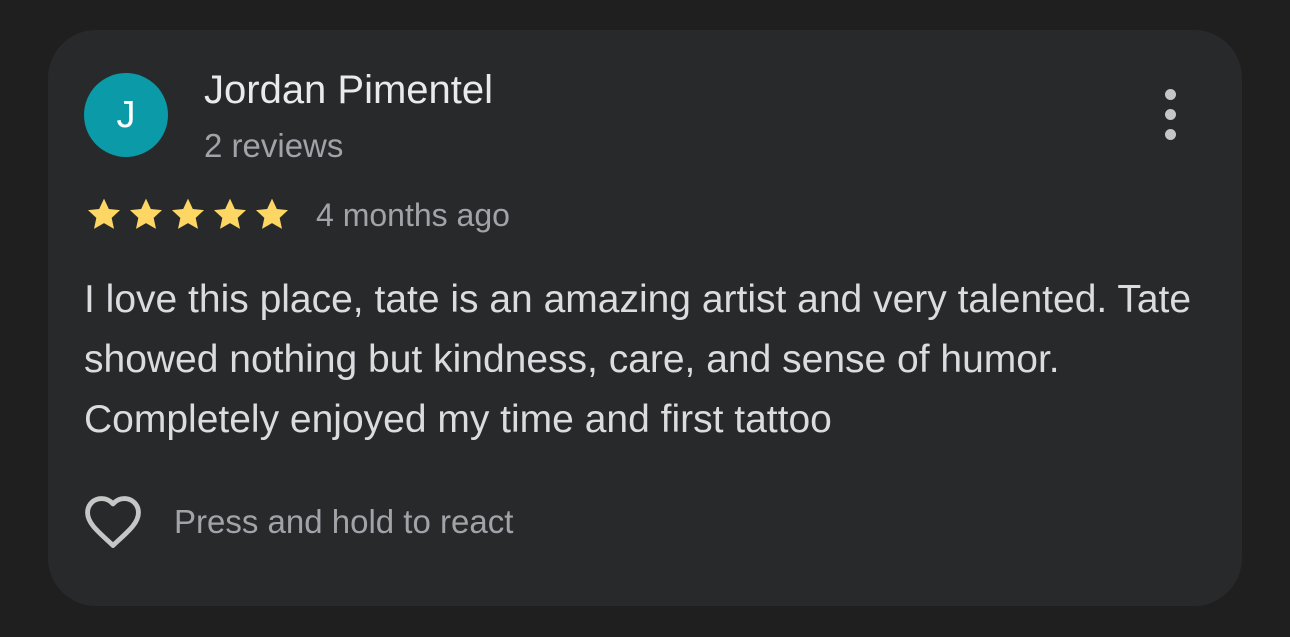 The width and height of the screenshot is (1290, 637). What do you see at coordinates (1170, 114) in the screenshot?
I see `more-options-button` at bounding box center [1170, 114].